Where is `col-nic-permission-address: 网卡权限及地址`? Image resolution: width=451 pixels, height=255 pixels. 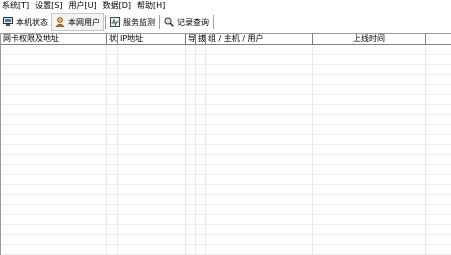 col-nic-permission-address: 网卡权限及地址 is located at coordinates (54, 39).